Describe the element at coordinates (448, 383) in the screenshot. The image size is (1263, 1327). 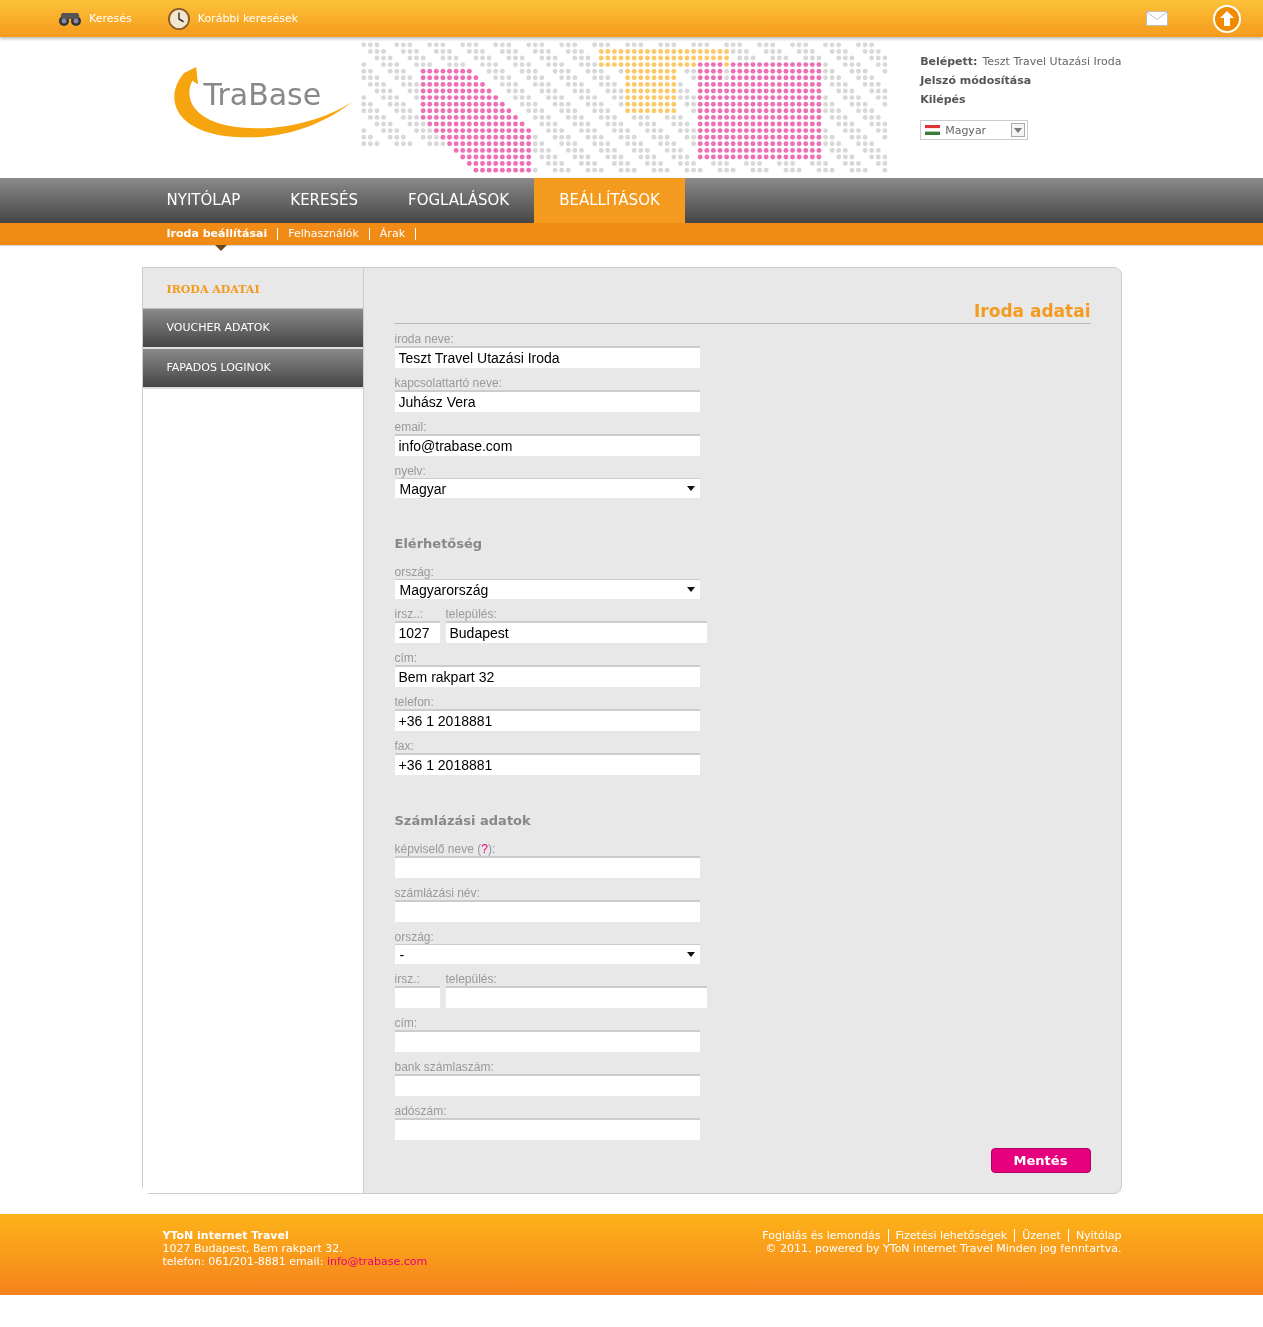
I see `field-label: kapcsolattartó neve:` at that location.